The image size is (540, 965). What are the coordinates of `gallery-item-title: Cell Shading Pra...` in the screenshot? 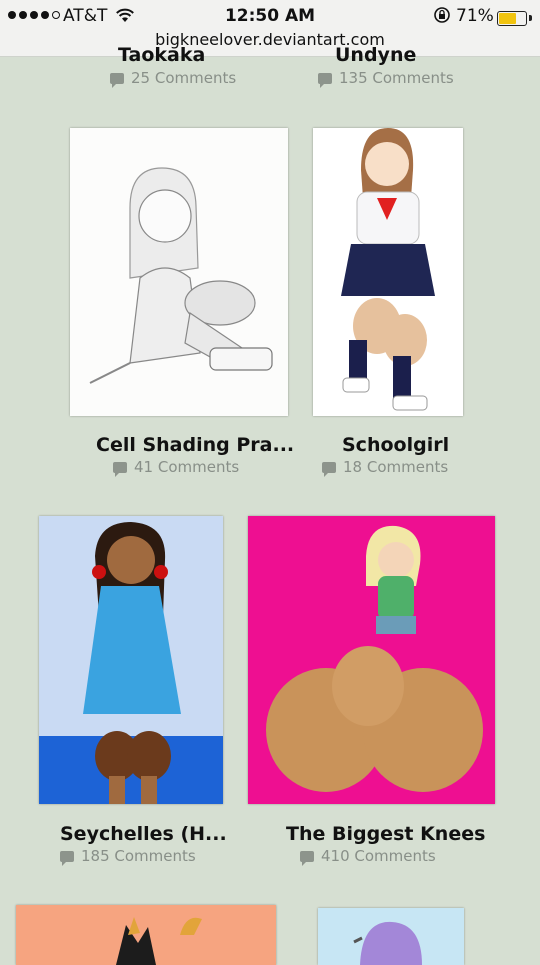 It's located at (195, 445).